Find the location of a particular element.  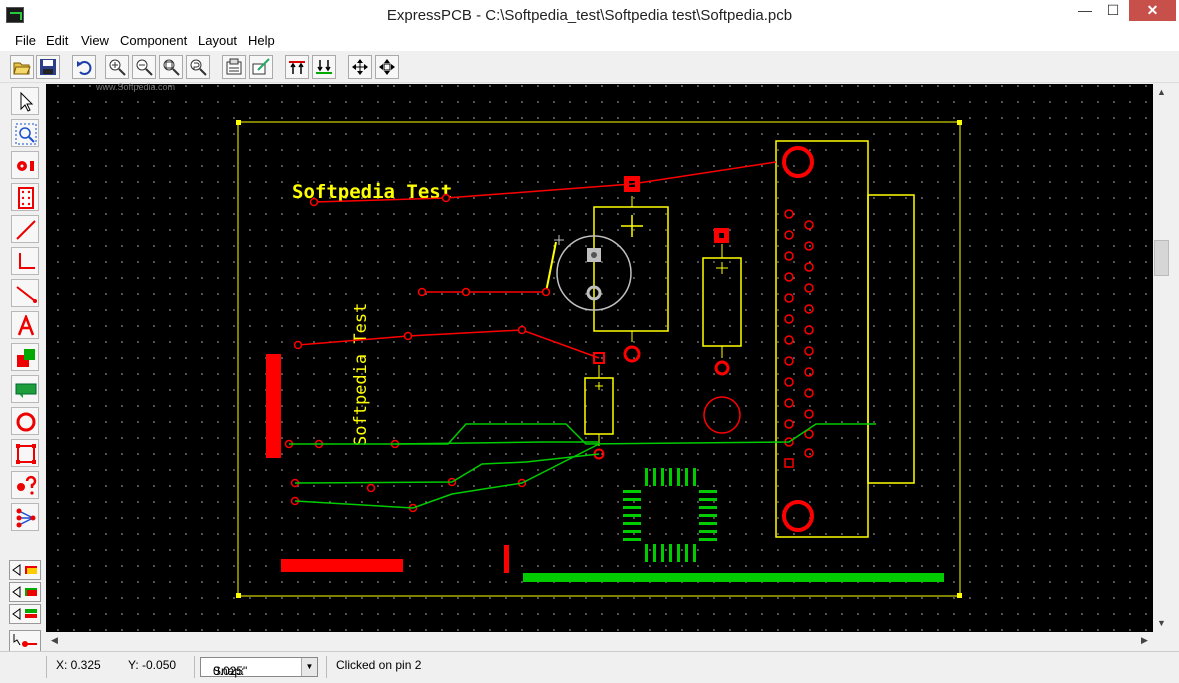

place-component-icon is located at coordinates (25, 197).